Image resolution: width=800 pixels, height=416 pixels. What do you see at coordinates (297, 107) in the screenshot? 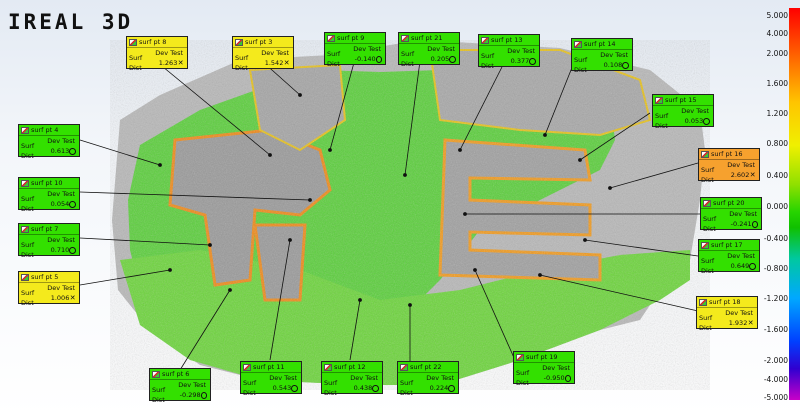
I see `upper-left-plate` at bounding box center [297, 107].